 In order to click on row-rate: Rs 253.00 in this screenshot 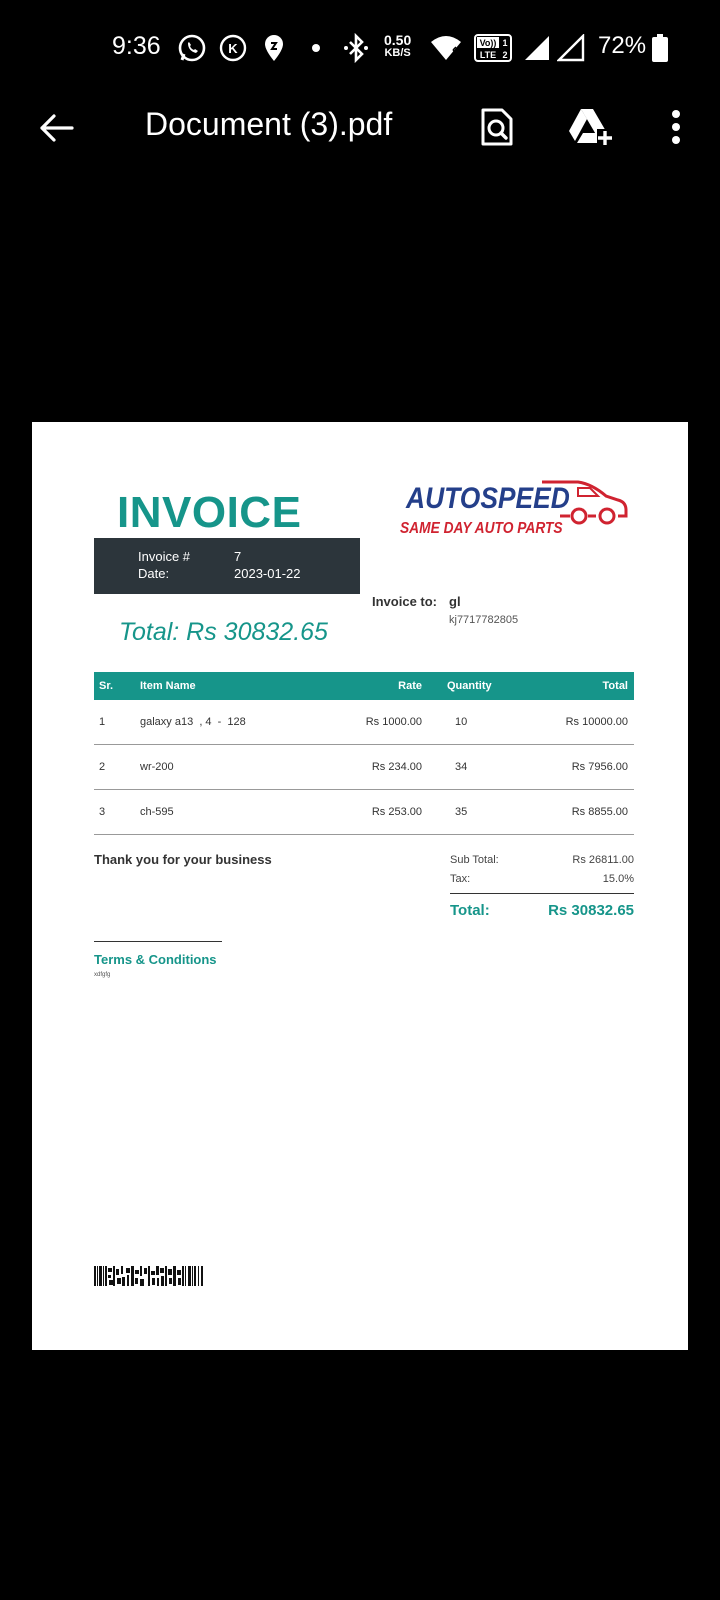, I will do `click(396, 812)`.